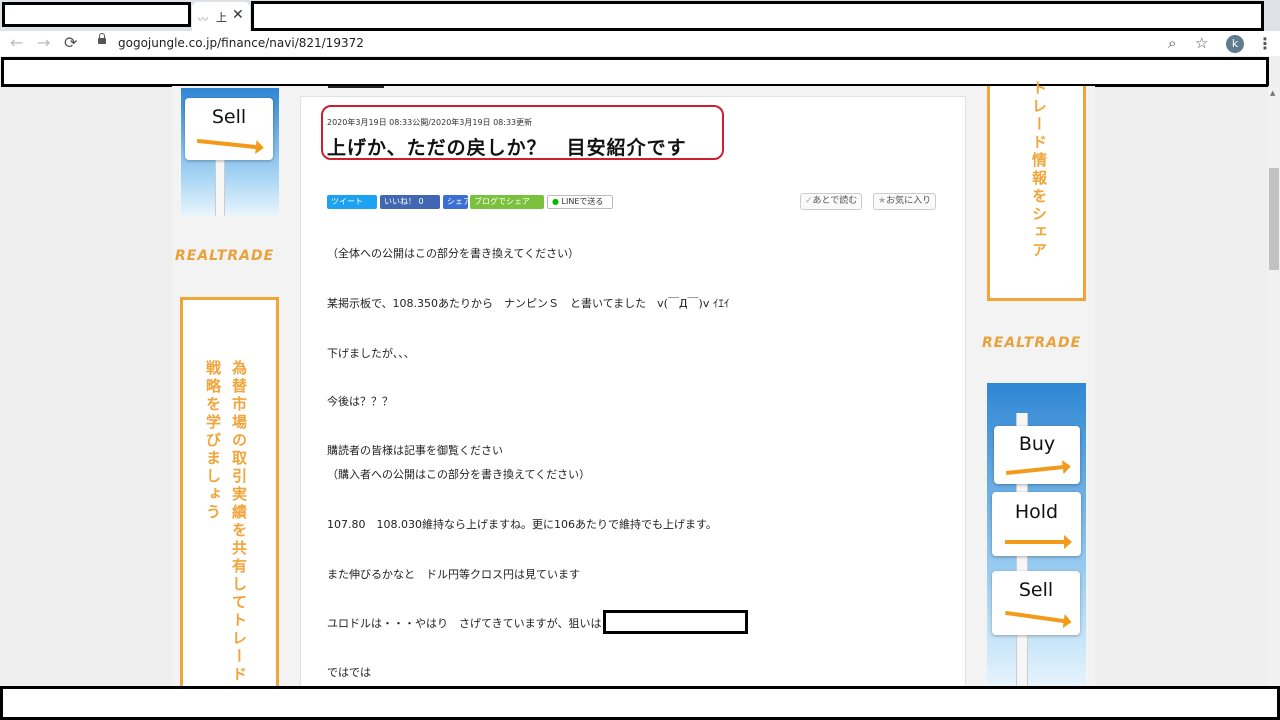 This screenshot has width=1280, height=720. Describe the element at coordinates (347, 201) in the screenshot. I see `tweet-label: ツイート` at that location.